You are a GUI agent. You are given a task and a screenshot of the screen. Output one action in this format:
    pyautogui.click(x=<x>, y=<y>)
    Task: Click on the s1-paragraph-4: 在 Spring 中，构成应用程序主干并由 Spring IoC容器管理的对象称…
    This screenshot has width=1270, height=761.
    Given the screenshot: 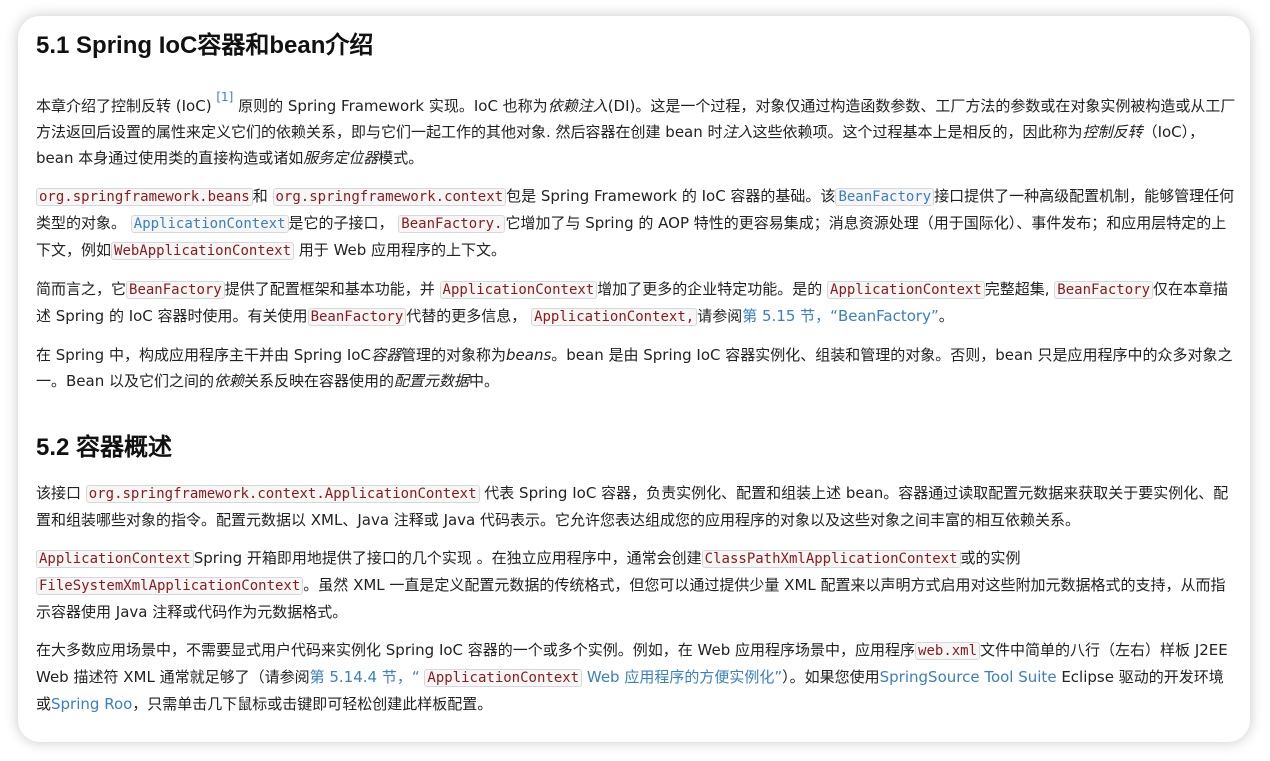 What is the action you would take?
    pyautogui.click(x=637, y=368)
    